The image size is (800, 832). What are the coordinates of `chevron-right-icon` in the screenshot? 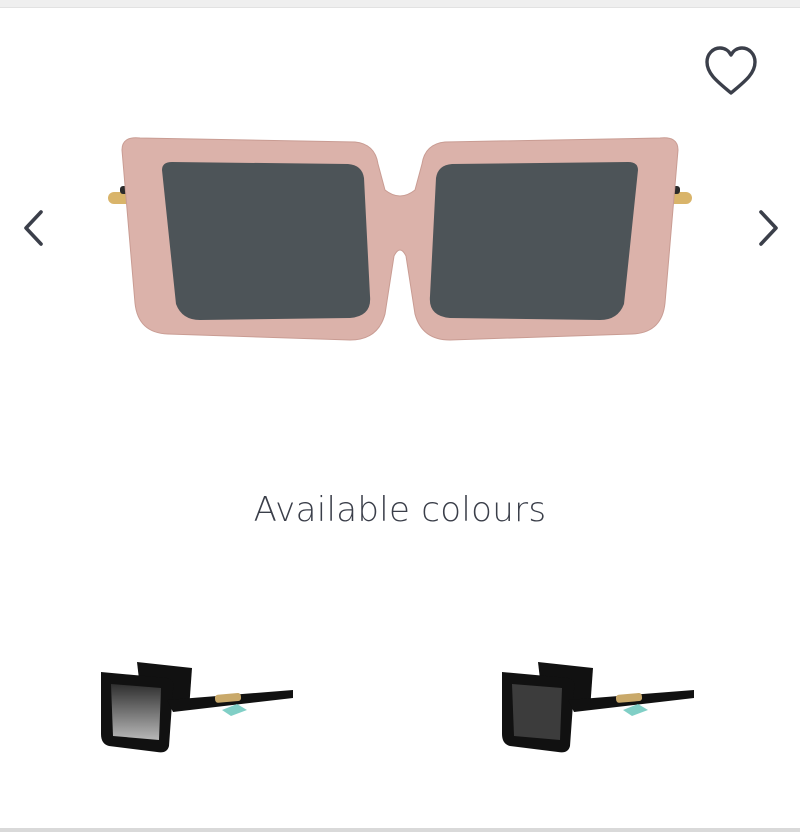 It's located at (768, 228).